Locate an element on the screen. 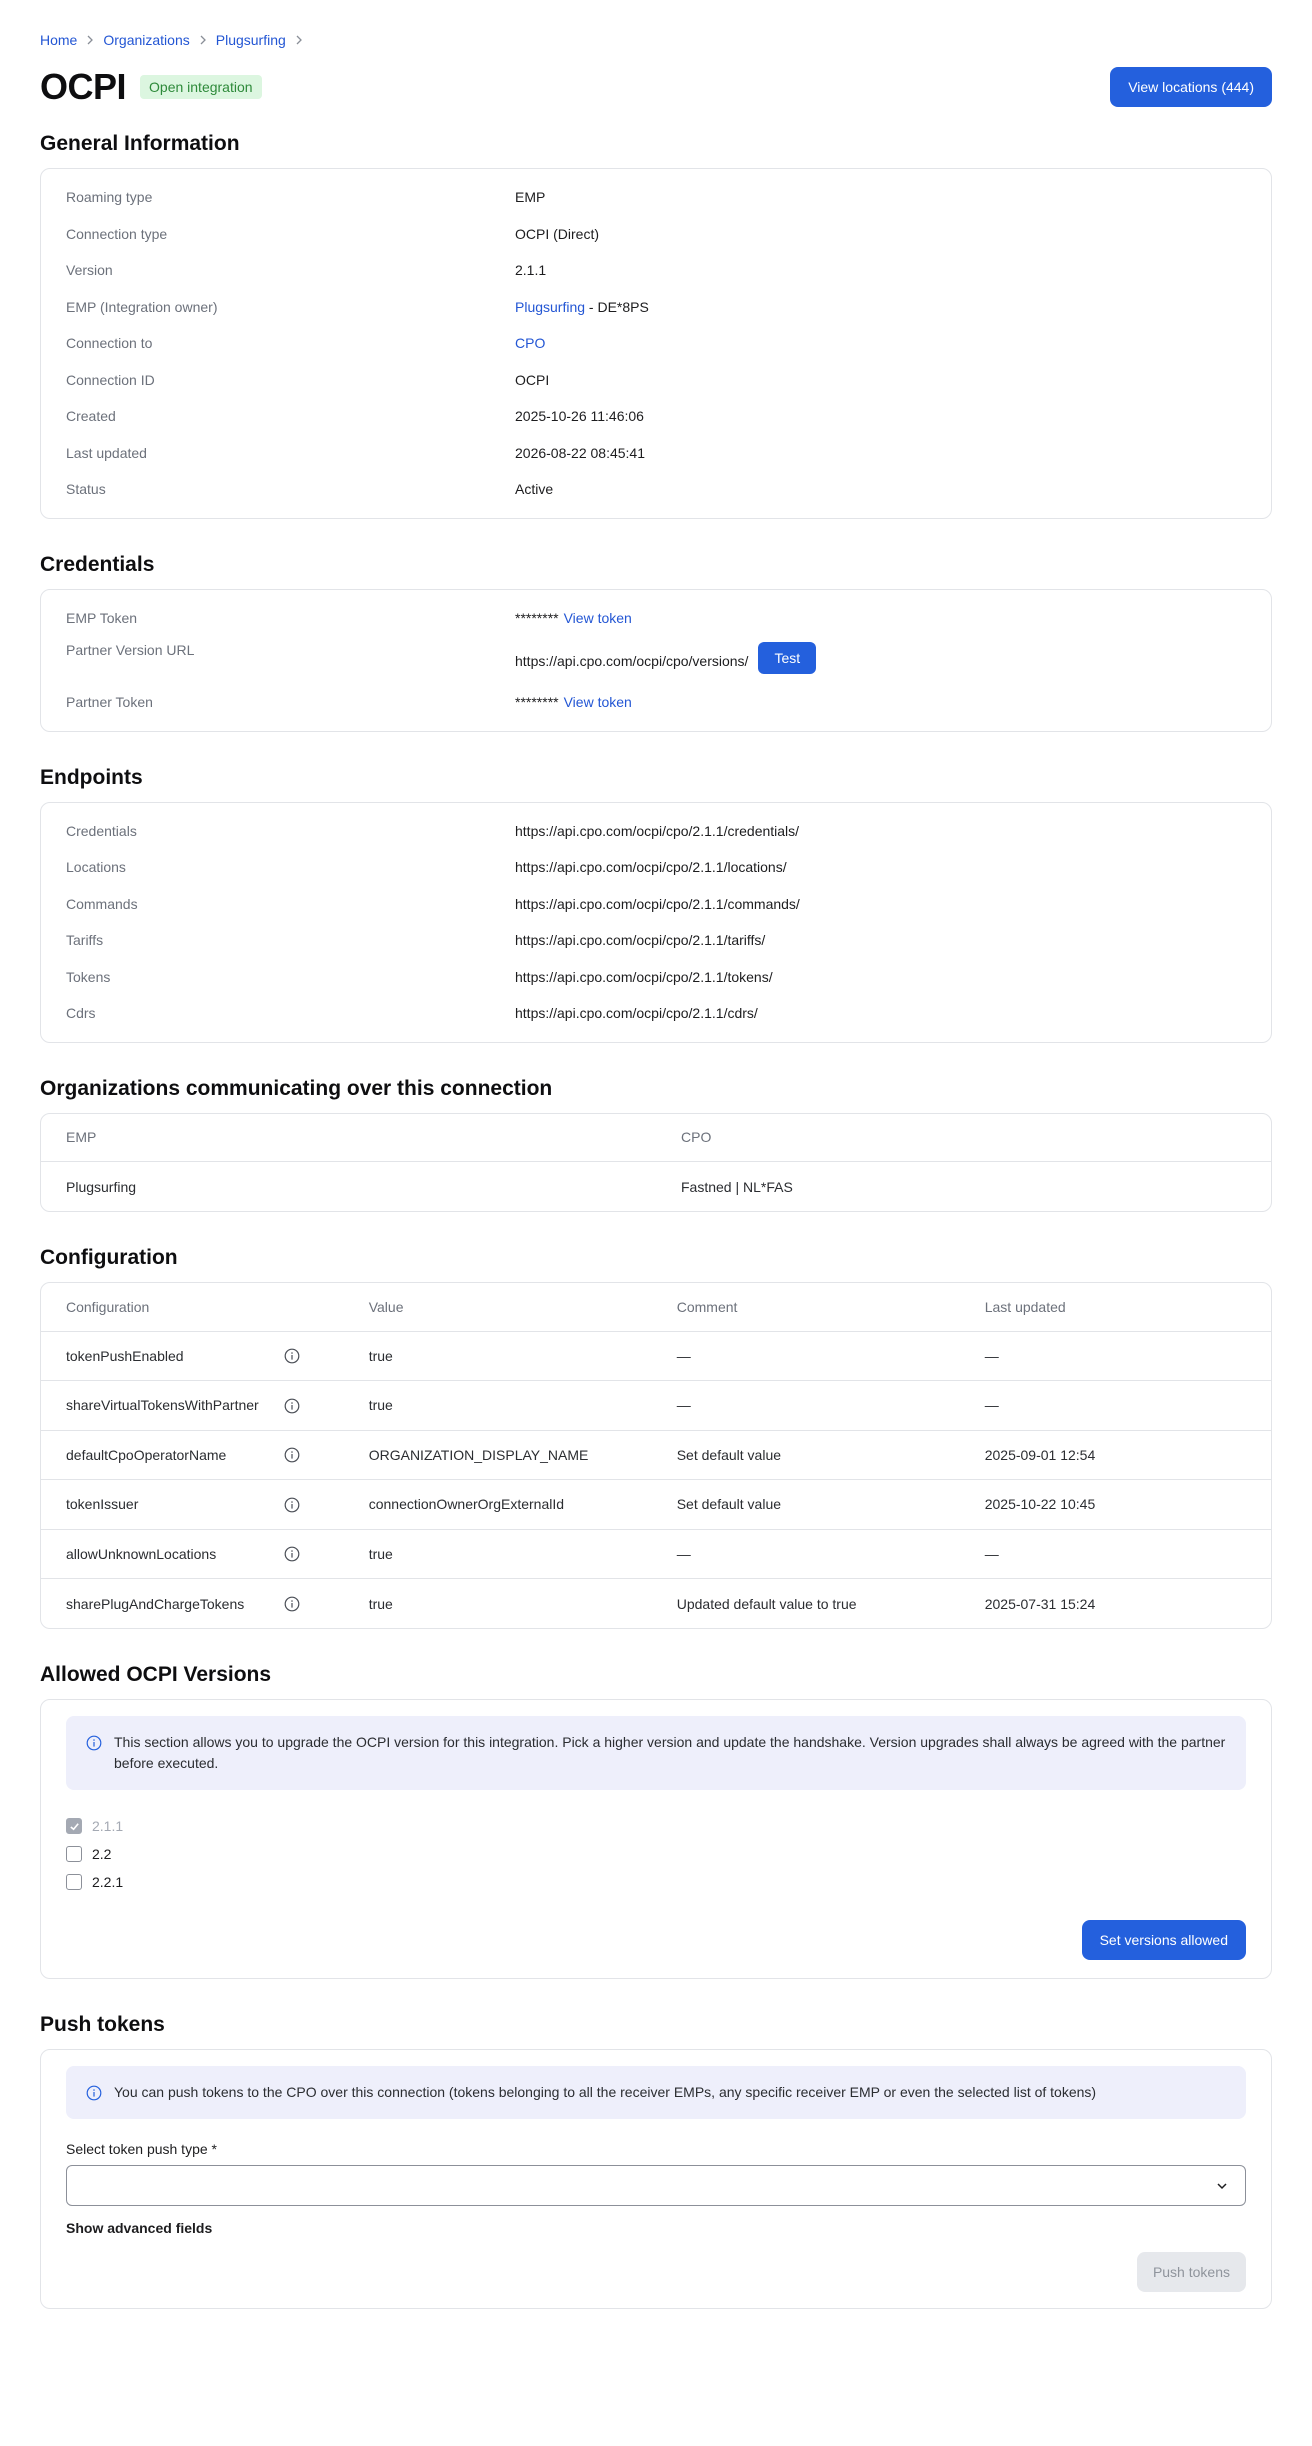  breadcrumb-organizations: Organizations is located at coordinates (146, 40).